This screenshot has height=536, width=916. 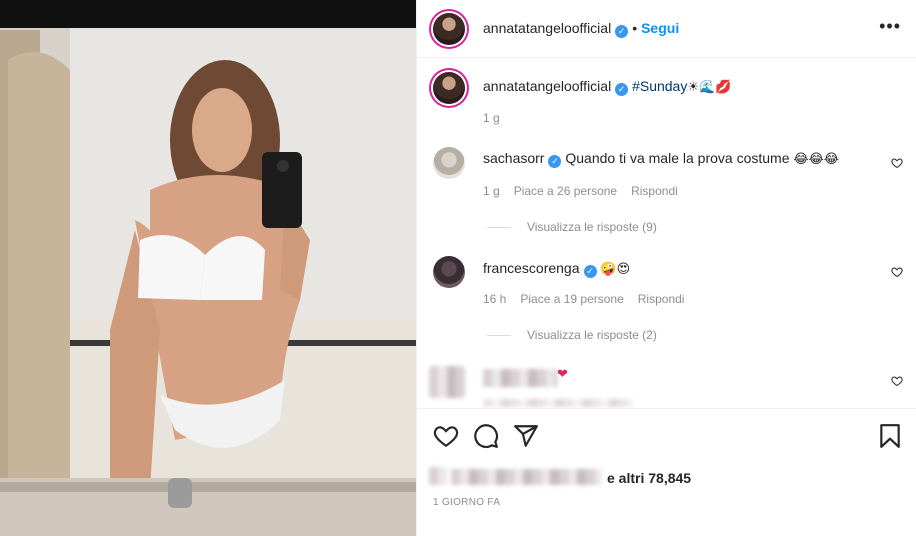 What do you see at coordinates (547, 28) in the screenshot?
I see `author-username: annatatangeloofficial` at bounding box center [547, 28].